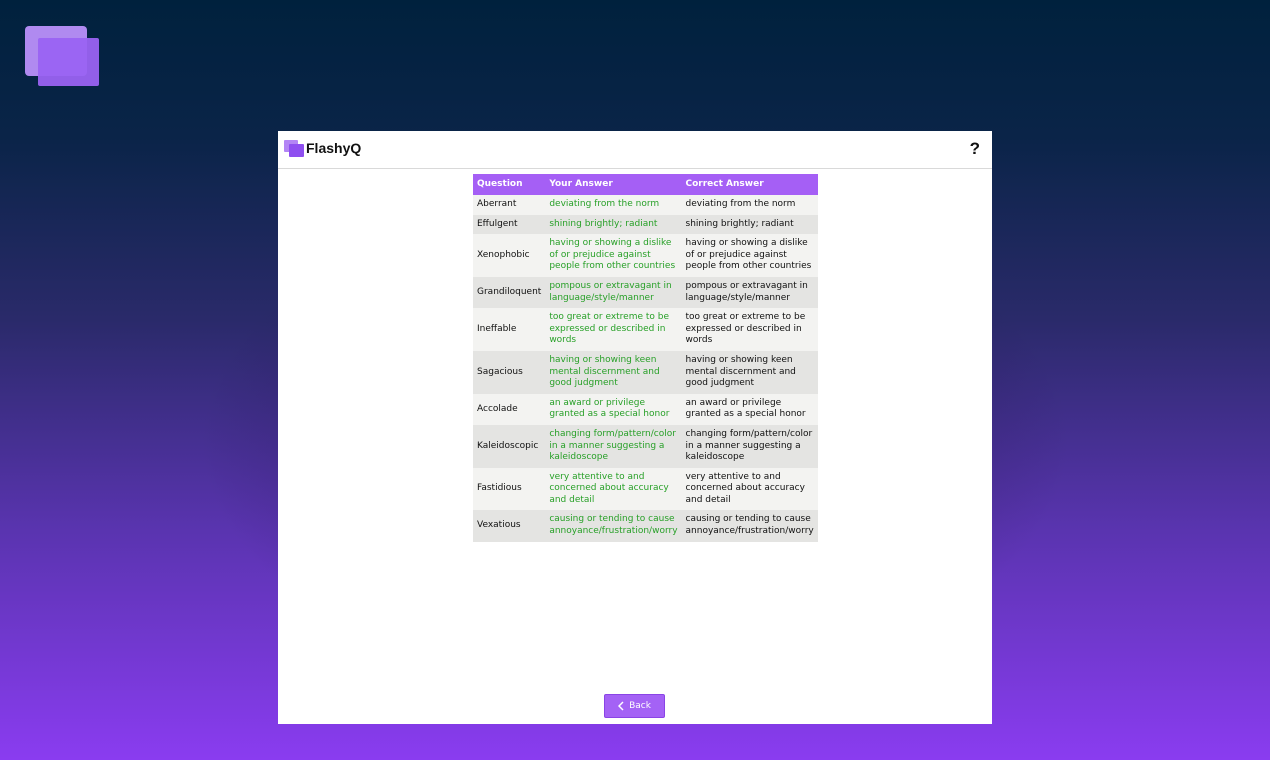 The image size is (1270, 760). I want to click on help-button: ?, so click(975, 149).